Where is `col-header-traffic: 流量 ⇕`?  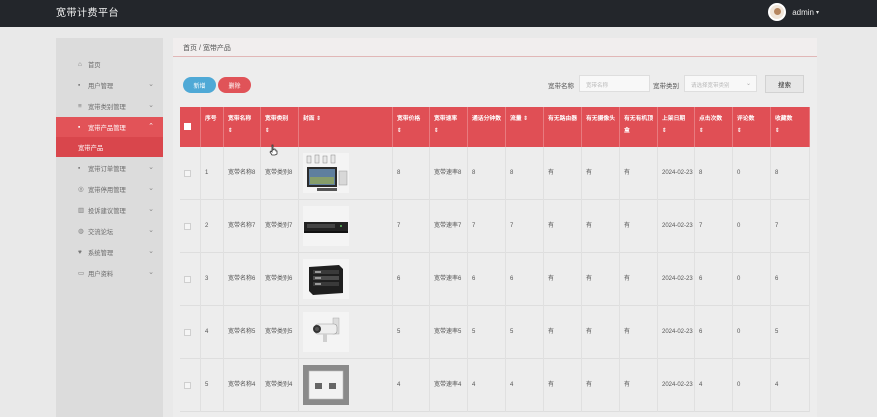 col-header-traffic: 流量 ⇕ is located at coordinates (525, 127).